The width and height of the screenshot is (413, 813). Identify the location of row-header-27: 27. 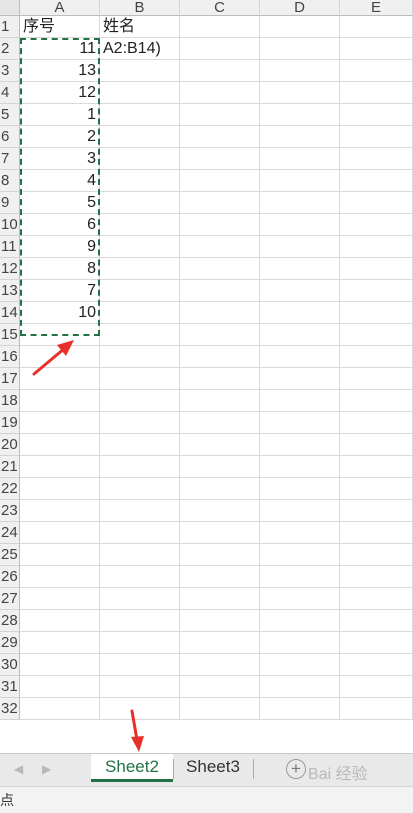
(10, 599).